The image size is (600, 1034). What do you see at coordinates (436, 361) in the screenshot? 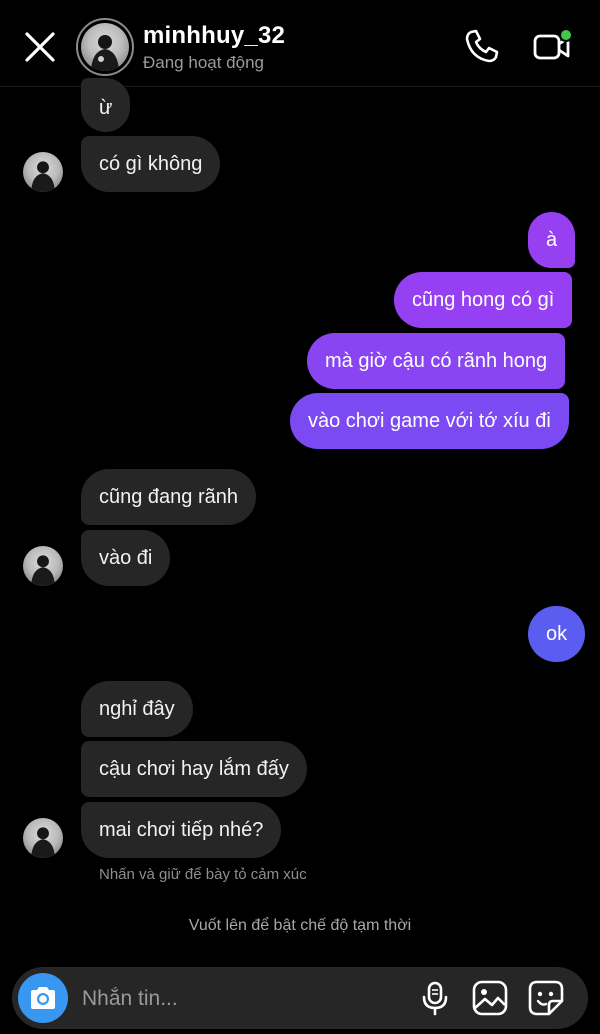
I see `message-bubble-outgoing: mà giờ cậu có rãnh hong` at bounding box center [436, 361].